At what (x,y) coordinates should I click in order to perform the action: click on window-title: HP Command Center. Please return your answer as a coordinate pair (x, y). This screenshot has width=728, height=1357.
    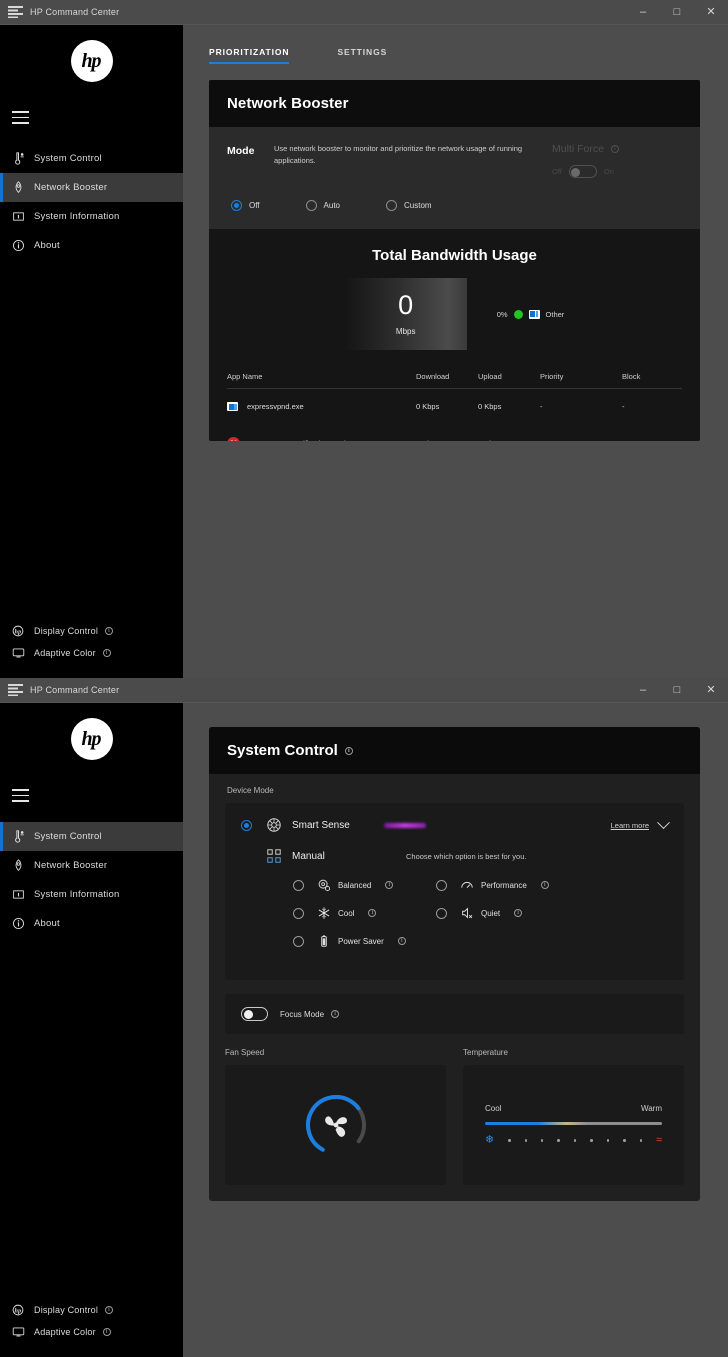
    Looking at the image, I should click on (75, 690).